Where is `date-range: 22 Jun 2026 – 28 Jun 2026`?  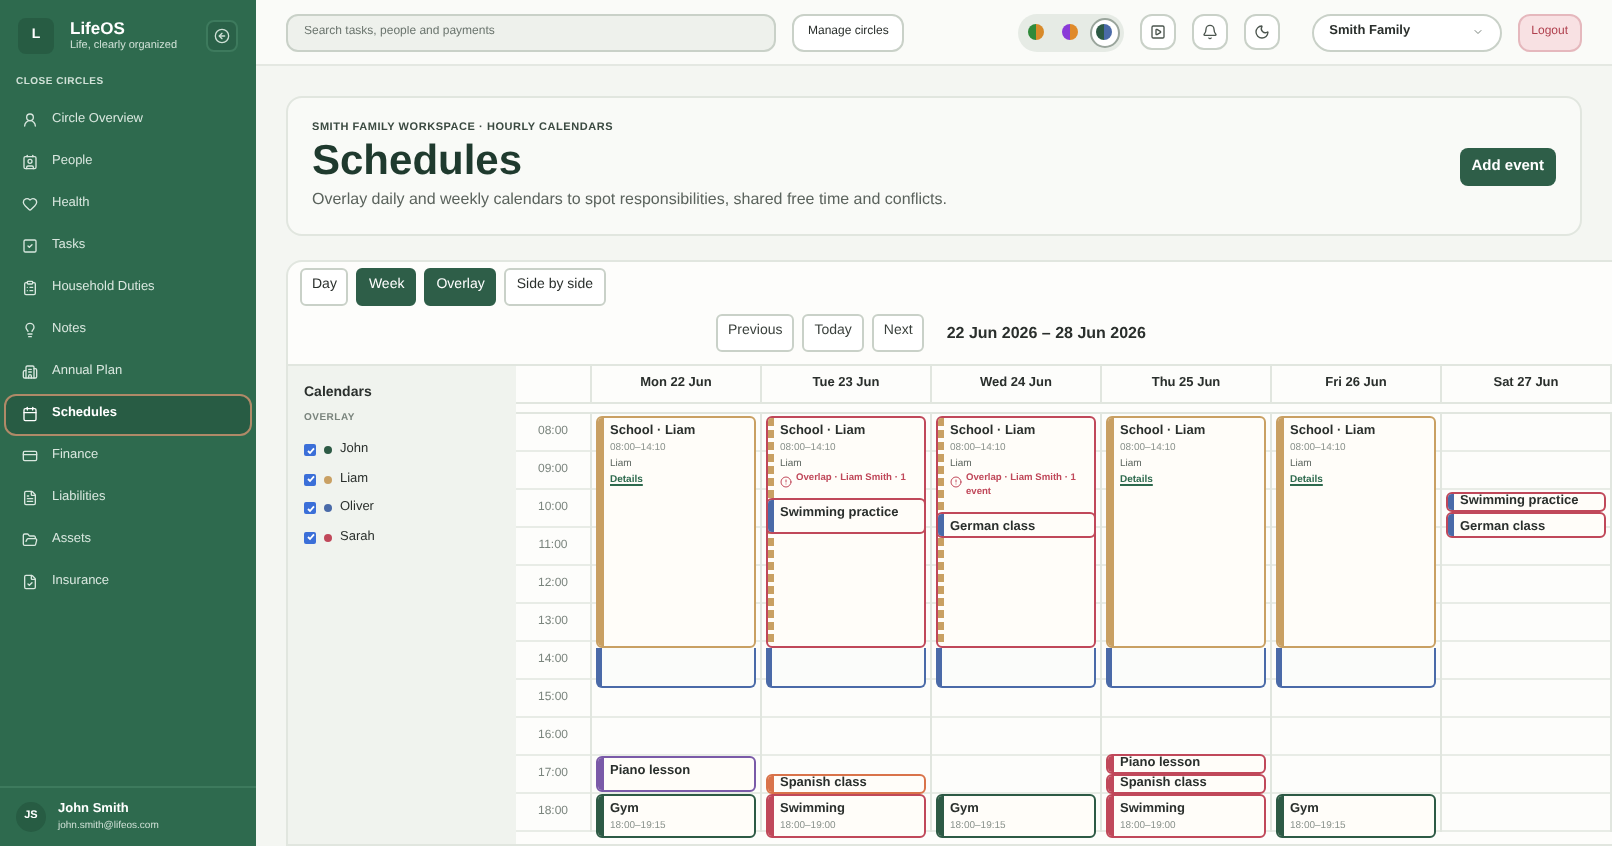 date-range: 22 Jun 2026 – 28 Jun 2026 is located at coordinates (1046, 333).